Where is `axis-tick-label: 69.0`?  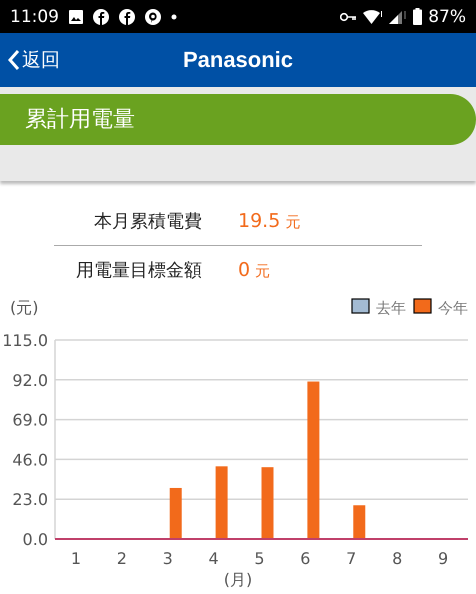
axis-tick-label: 69.0 is located at coordinates (30, 420).